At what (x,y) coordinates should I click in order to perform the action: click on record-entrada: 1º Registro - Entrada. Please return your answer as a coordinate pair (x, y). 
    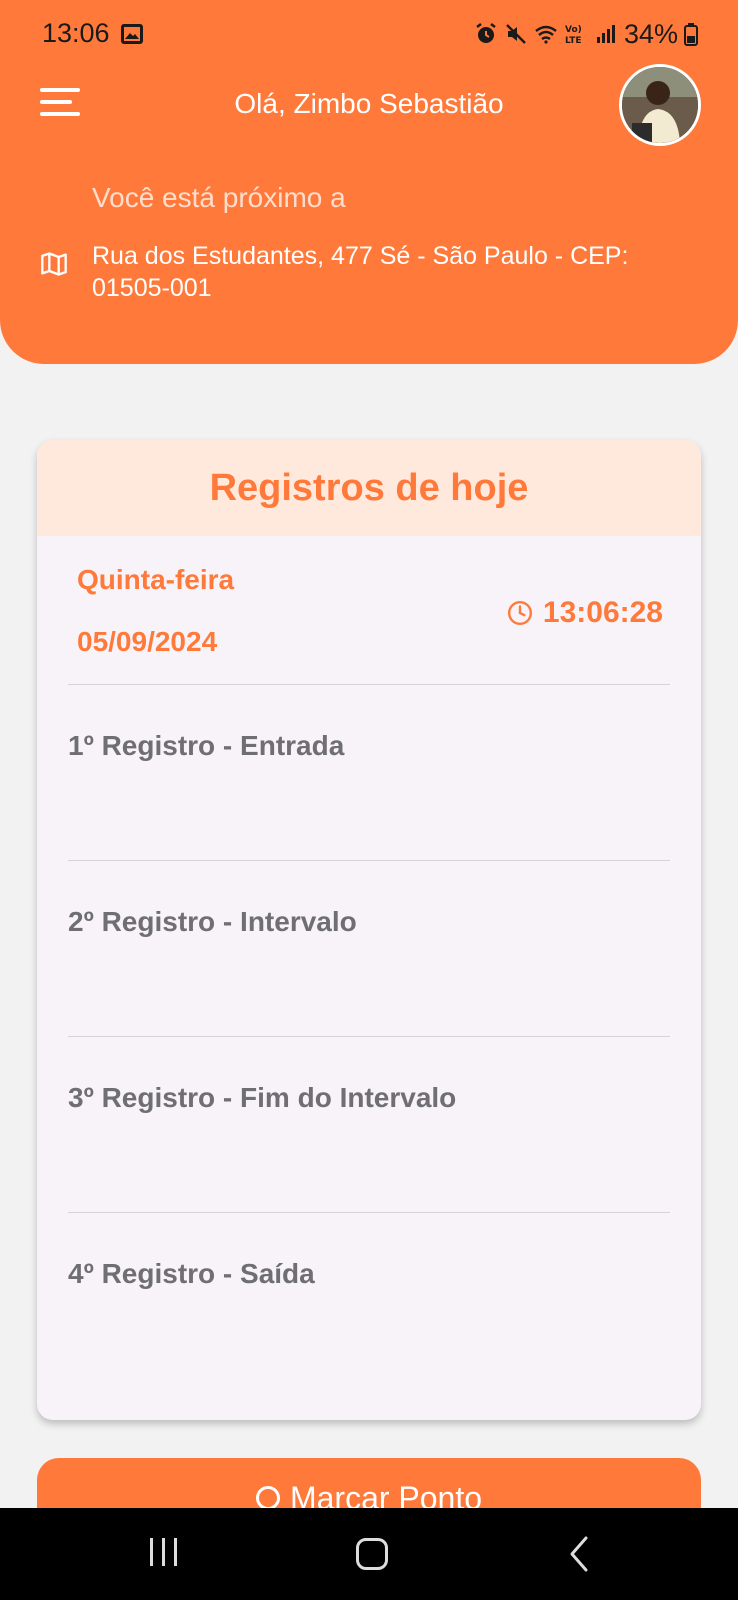
    Looking at the image, I should click on (206, 745).